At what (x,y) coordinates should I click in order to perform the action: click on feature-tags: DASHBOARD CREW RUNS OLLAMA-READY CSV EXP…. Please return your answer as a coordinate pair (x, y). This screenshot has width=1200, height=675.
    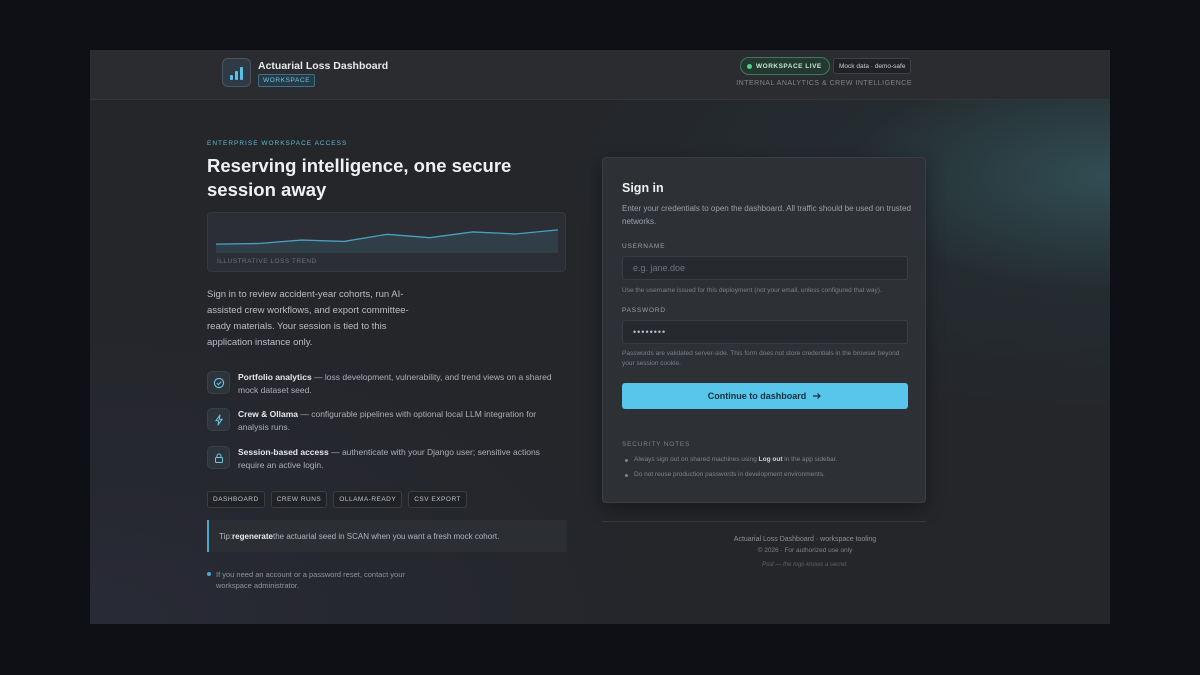
    Looking at the image, I should click on (337, 499).